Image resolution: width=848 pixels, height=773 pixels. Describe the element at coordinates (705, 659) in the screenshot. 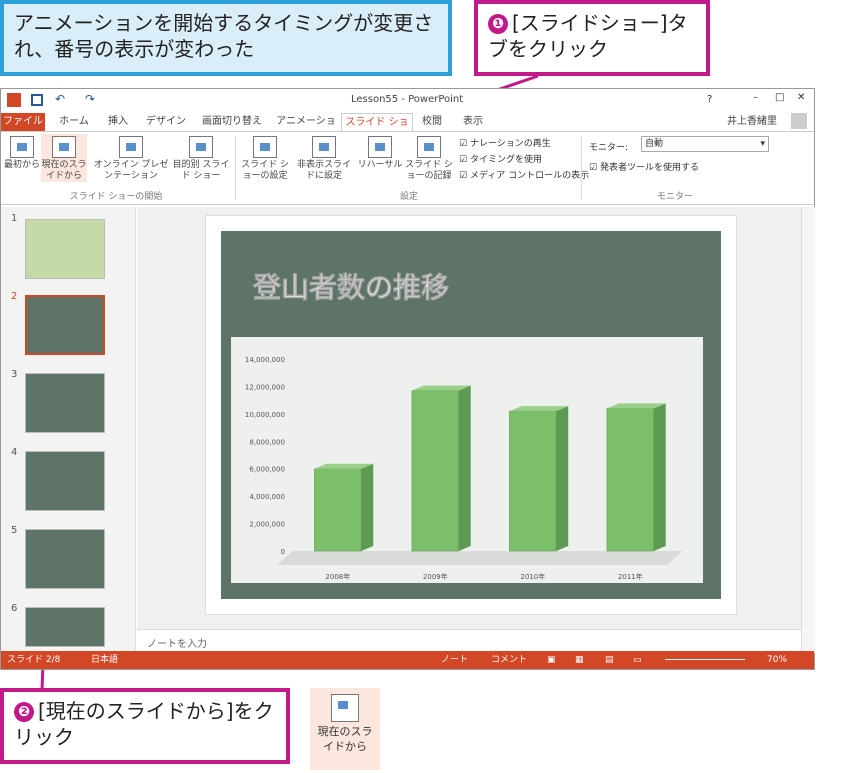

I see `zoom-slider` at that location.